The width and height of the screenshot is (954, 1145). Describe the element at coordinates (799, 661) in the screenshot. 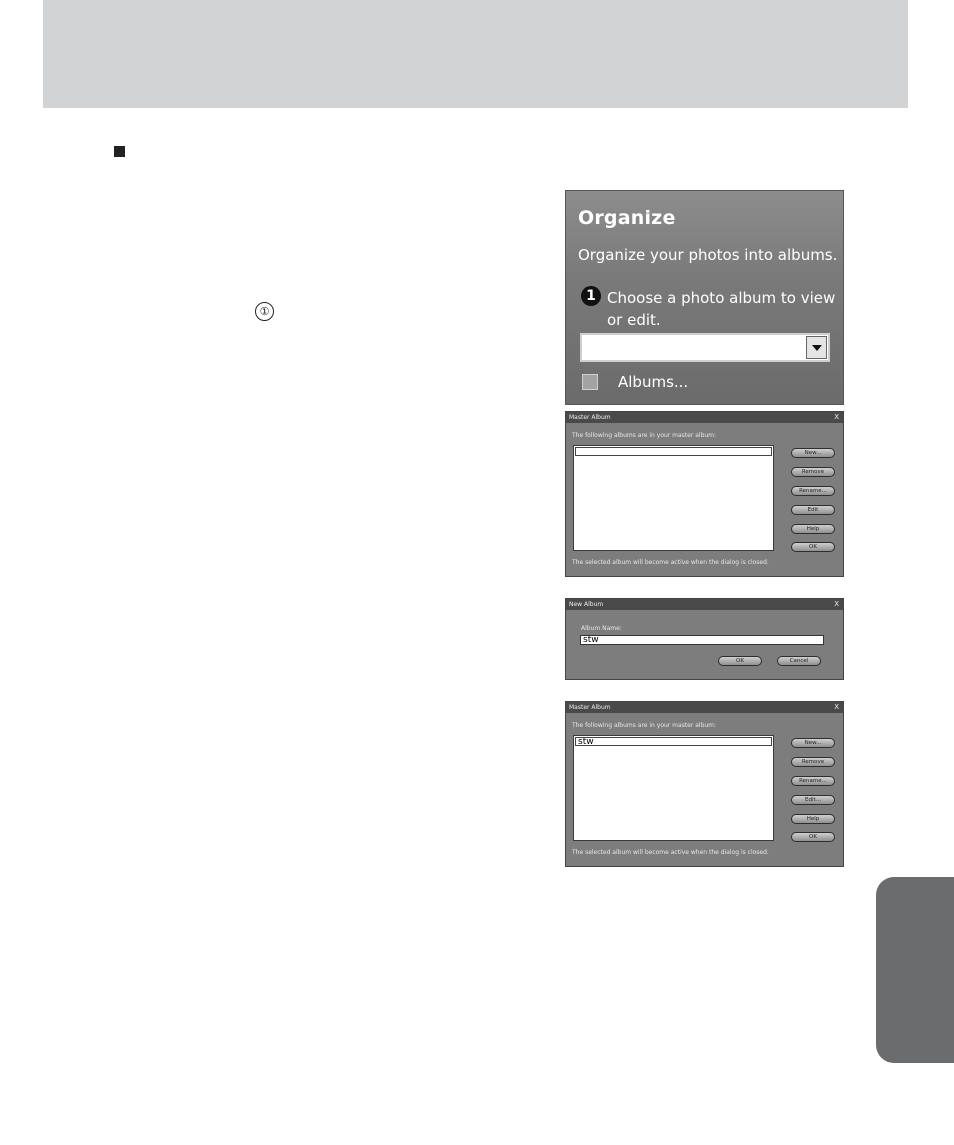

I see `cancel-button: Cancel` at that location.